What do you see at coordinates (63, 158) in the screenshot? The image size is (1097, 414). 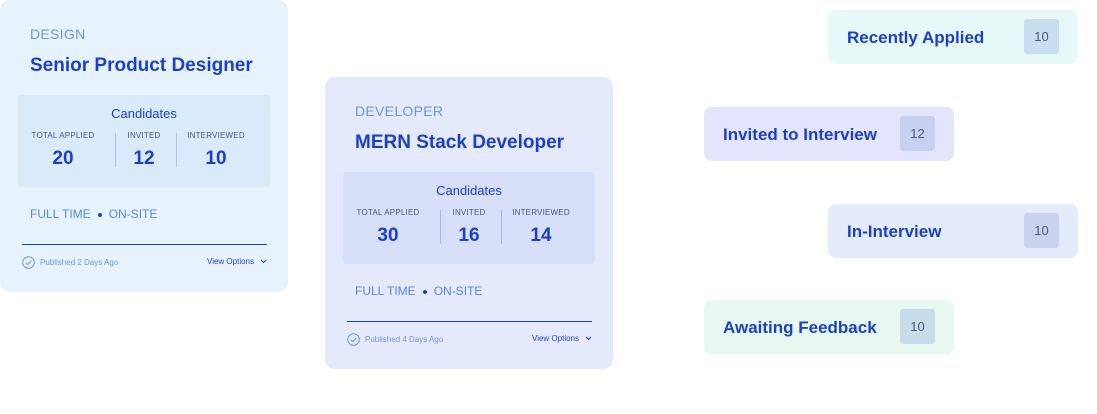 I see `stat-value: 20` at bounding box center [63, 158].